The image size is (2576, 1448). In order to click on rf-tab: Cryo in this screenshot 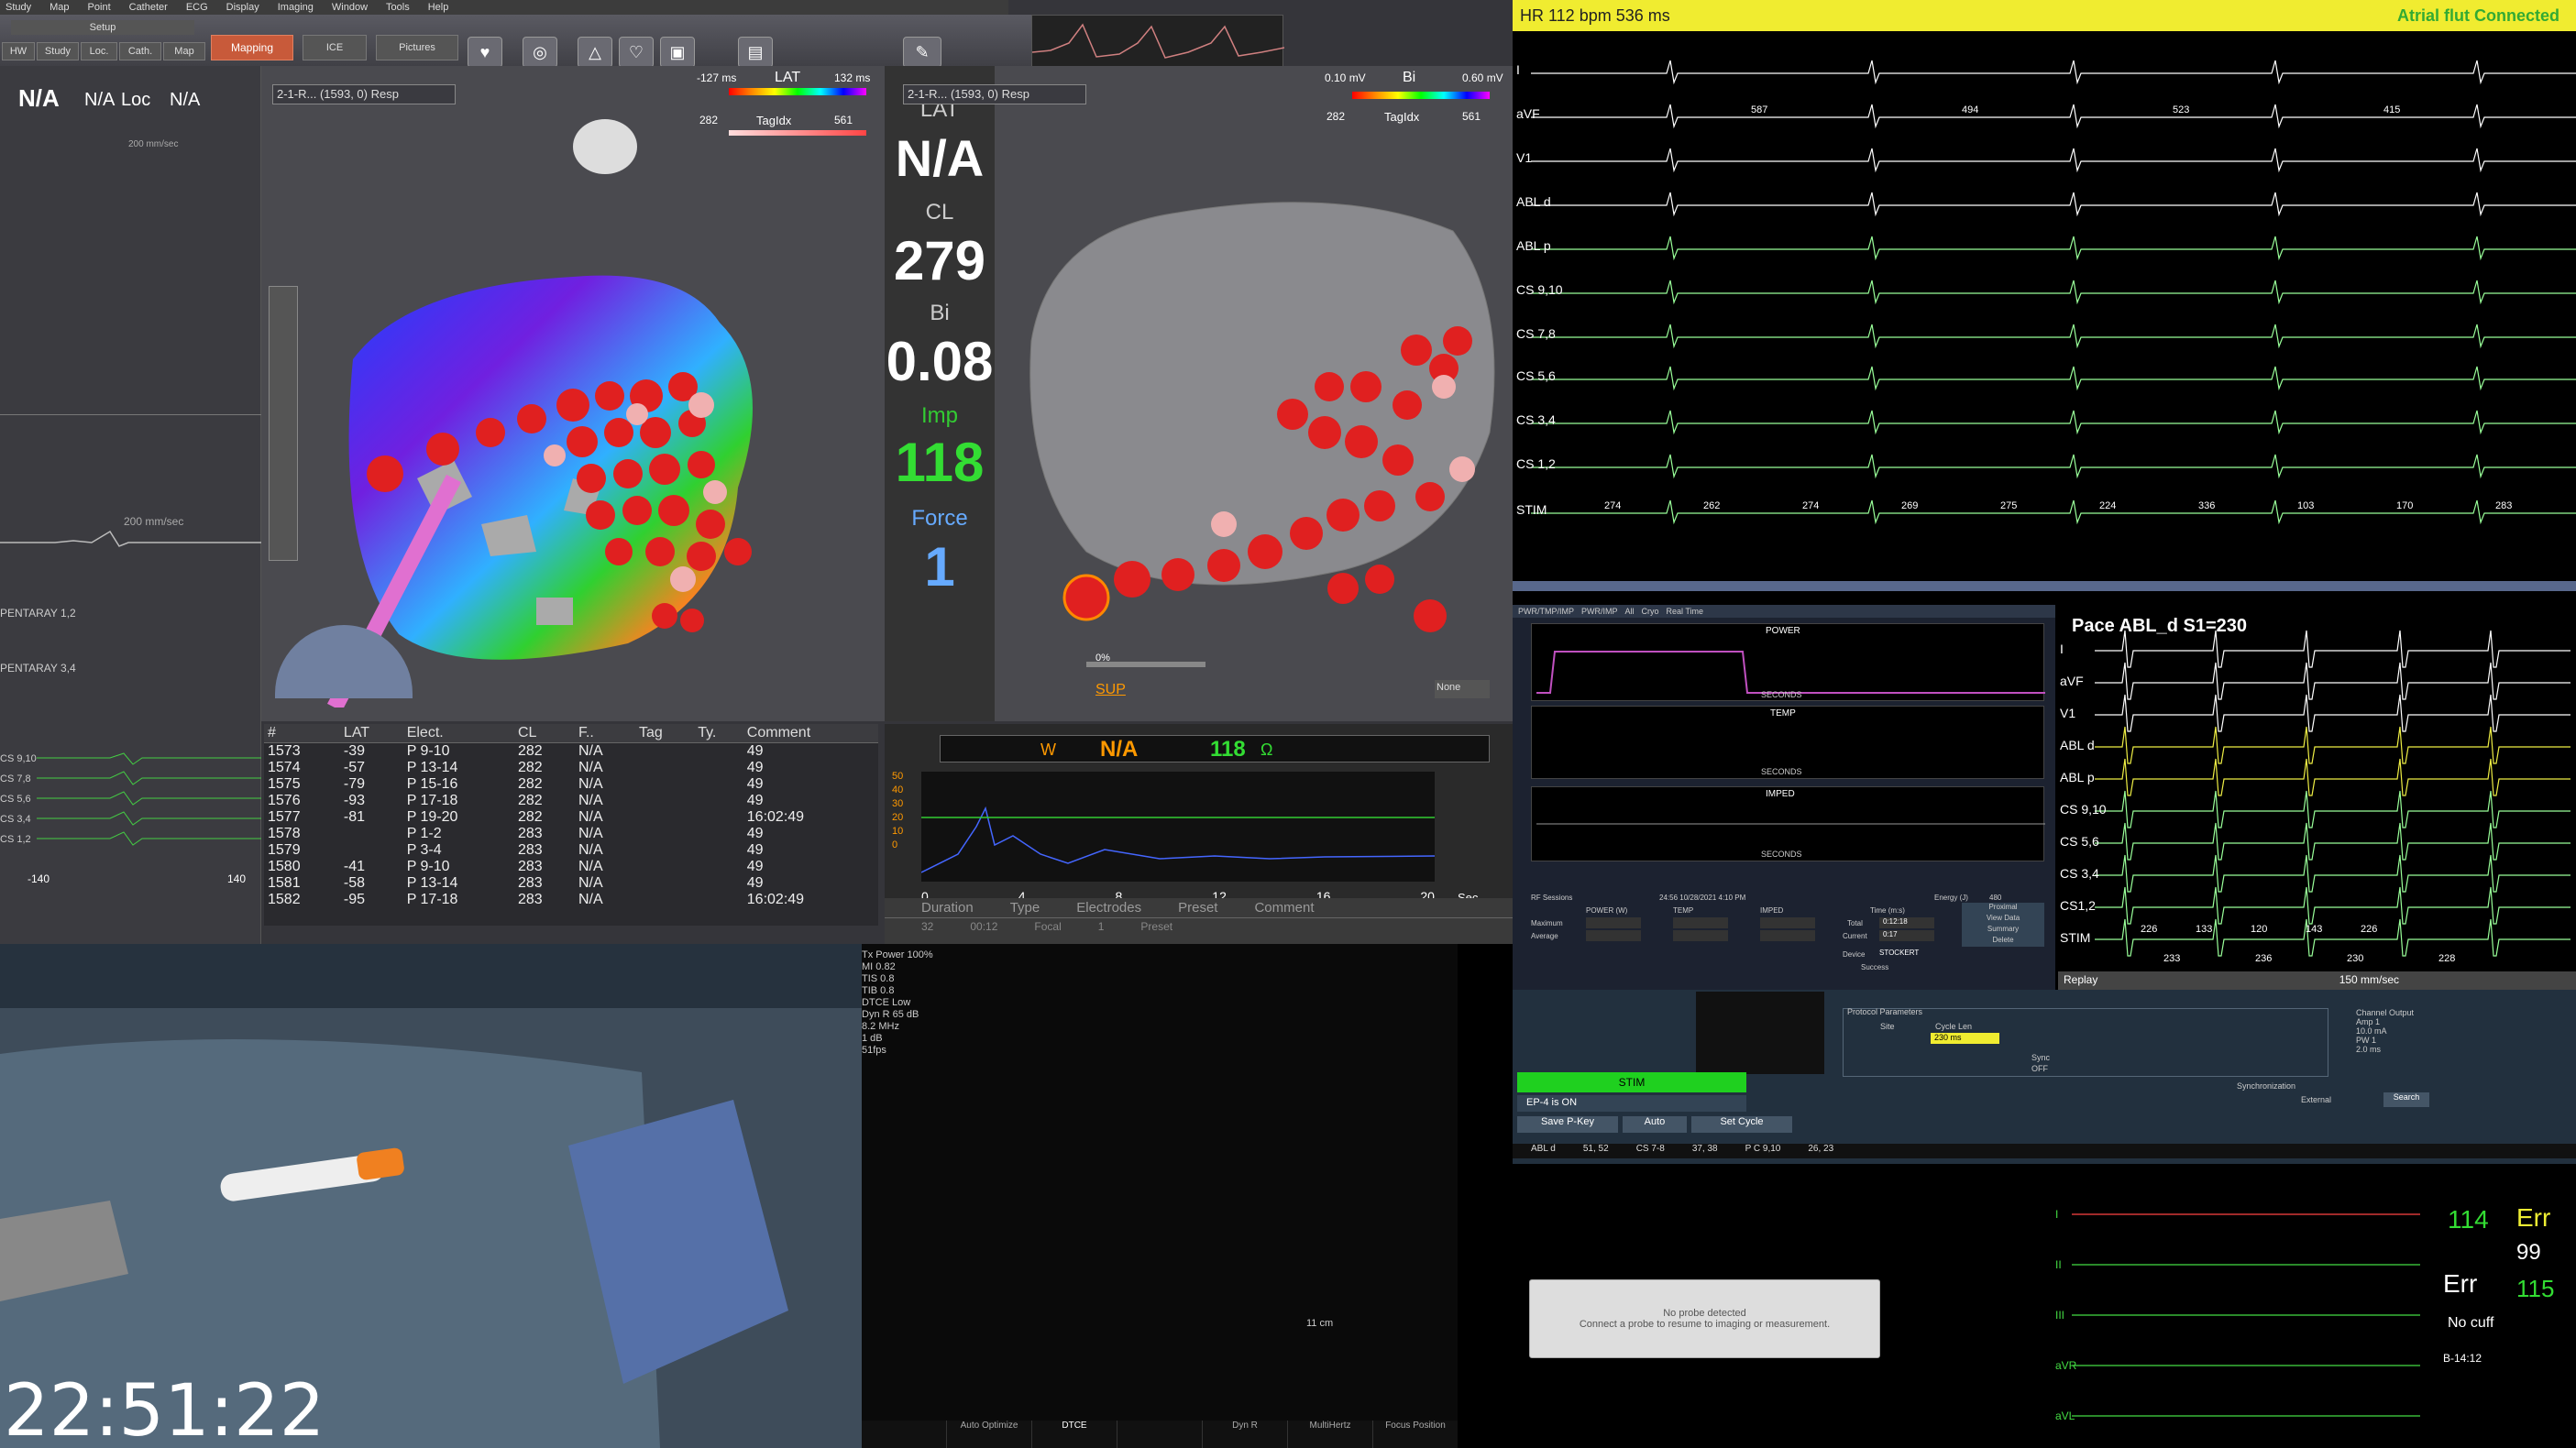, I will do `click(1650, 611)`.